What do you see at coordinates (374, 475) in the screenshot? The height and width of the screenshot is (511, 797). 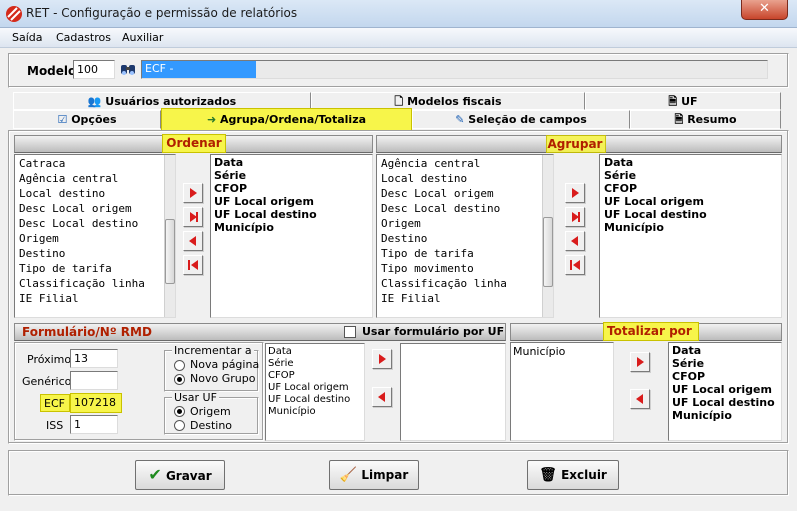 I see `limpar-button: 🧹 Limpar` at bounding box center [374, 475].